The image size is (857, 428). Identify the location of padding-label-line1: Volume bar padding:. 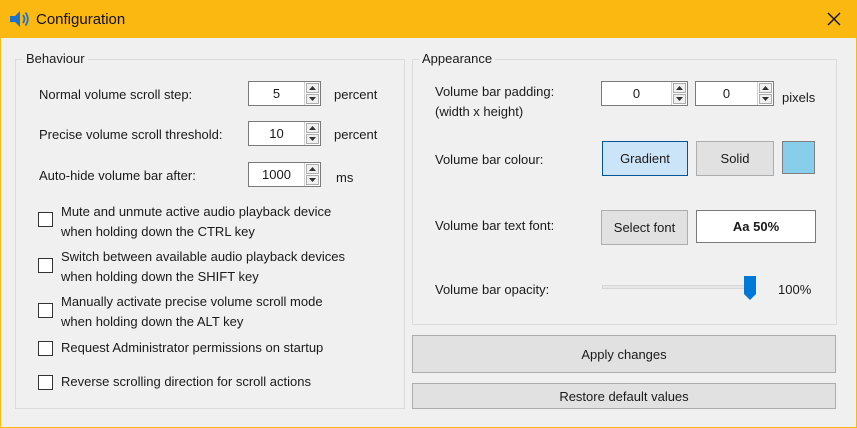
(495, 91).